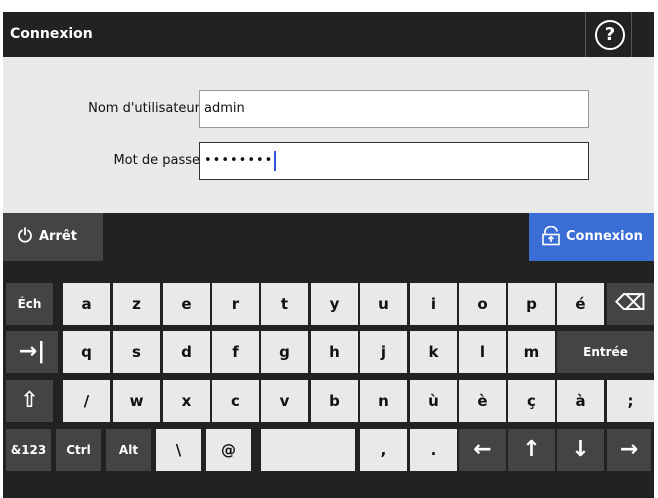  I want to click on username-row: Nom d'utilisateur admin, so click(328, 109).